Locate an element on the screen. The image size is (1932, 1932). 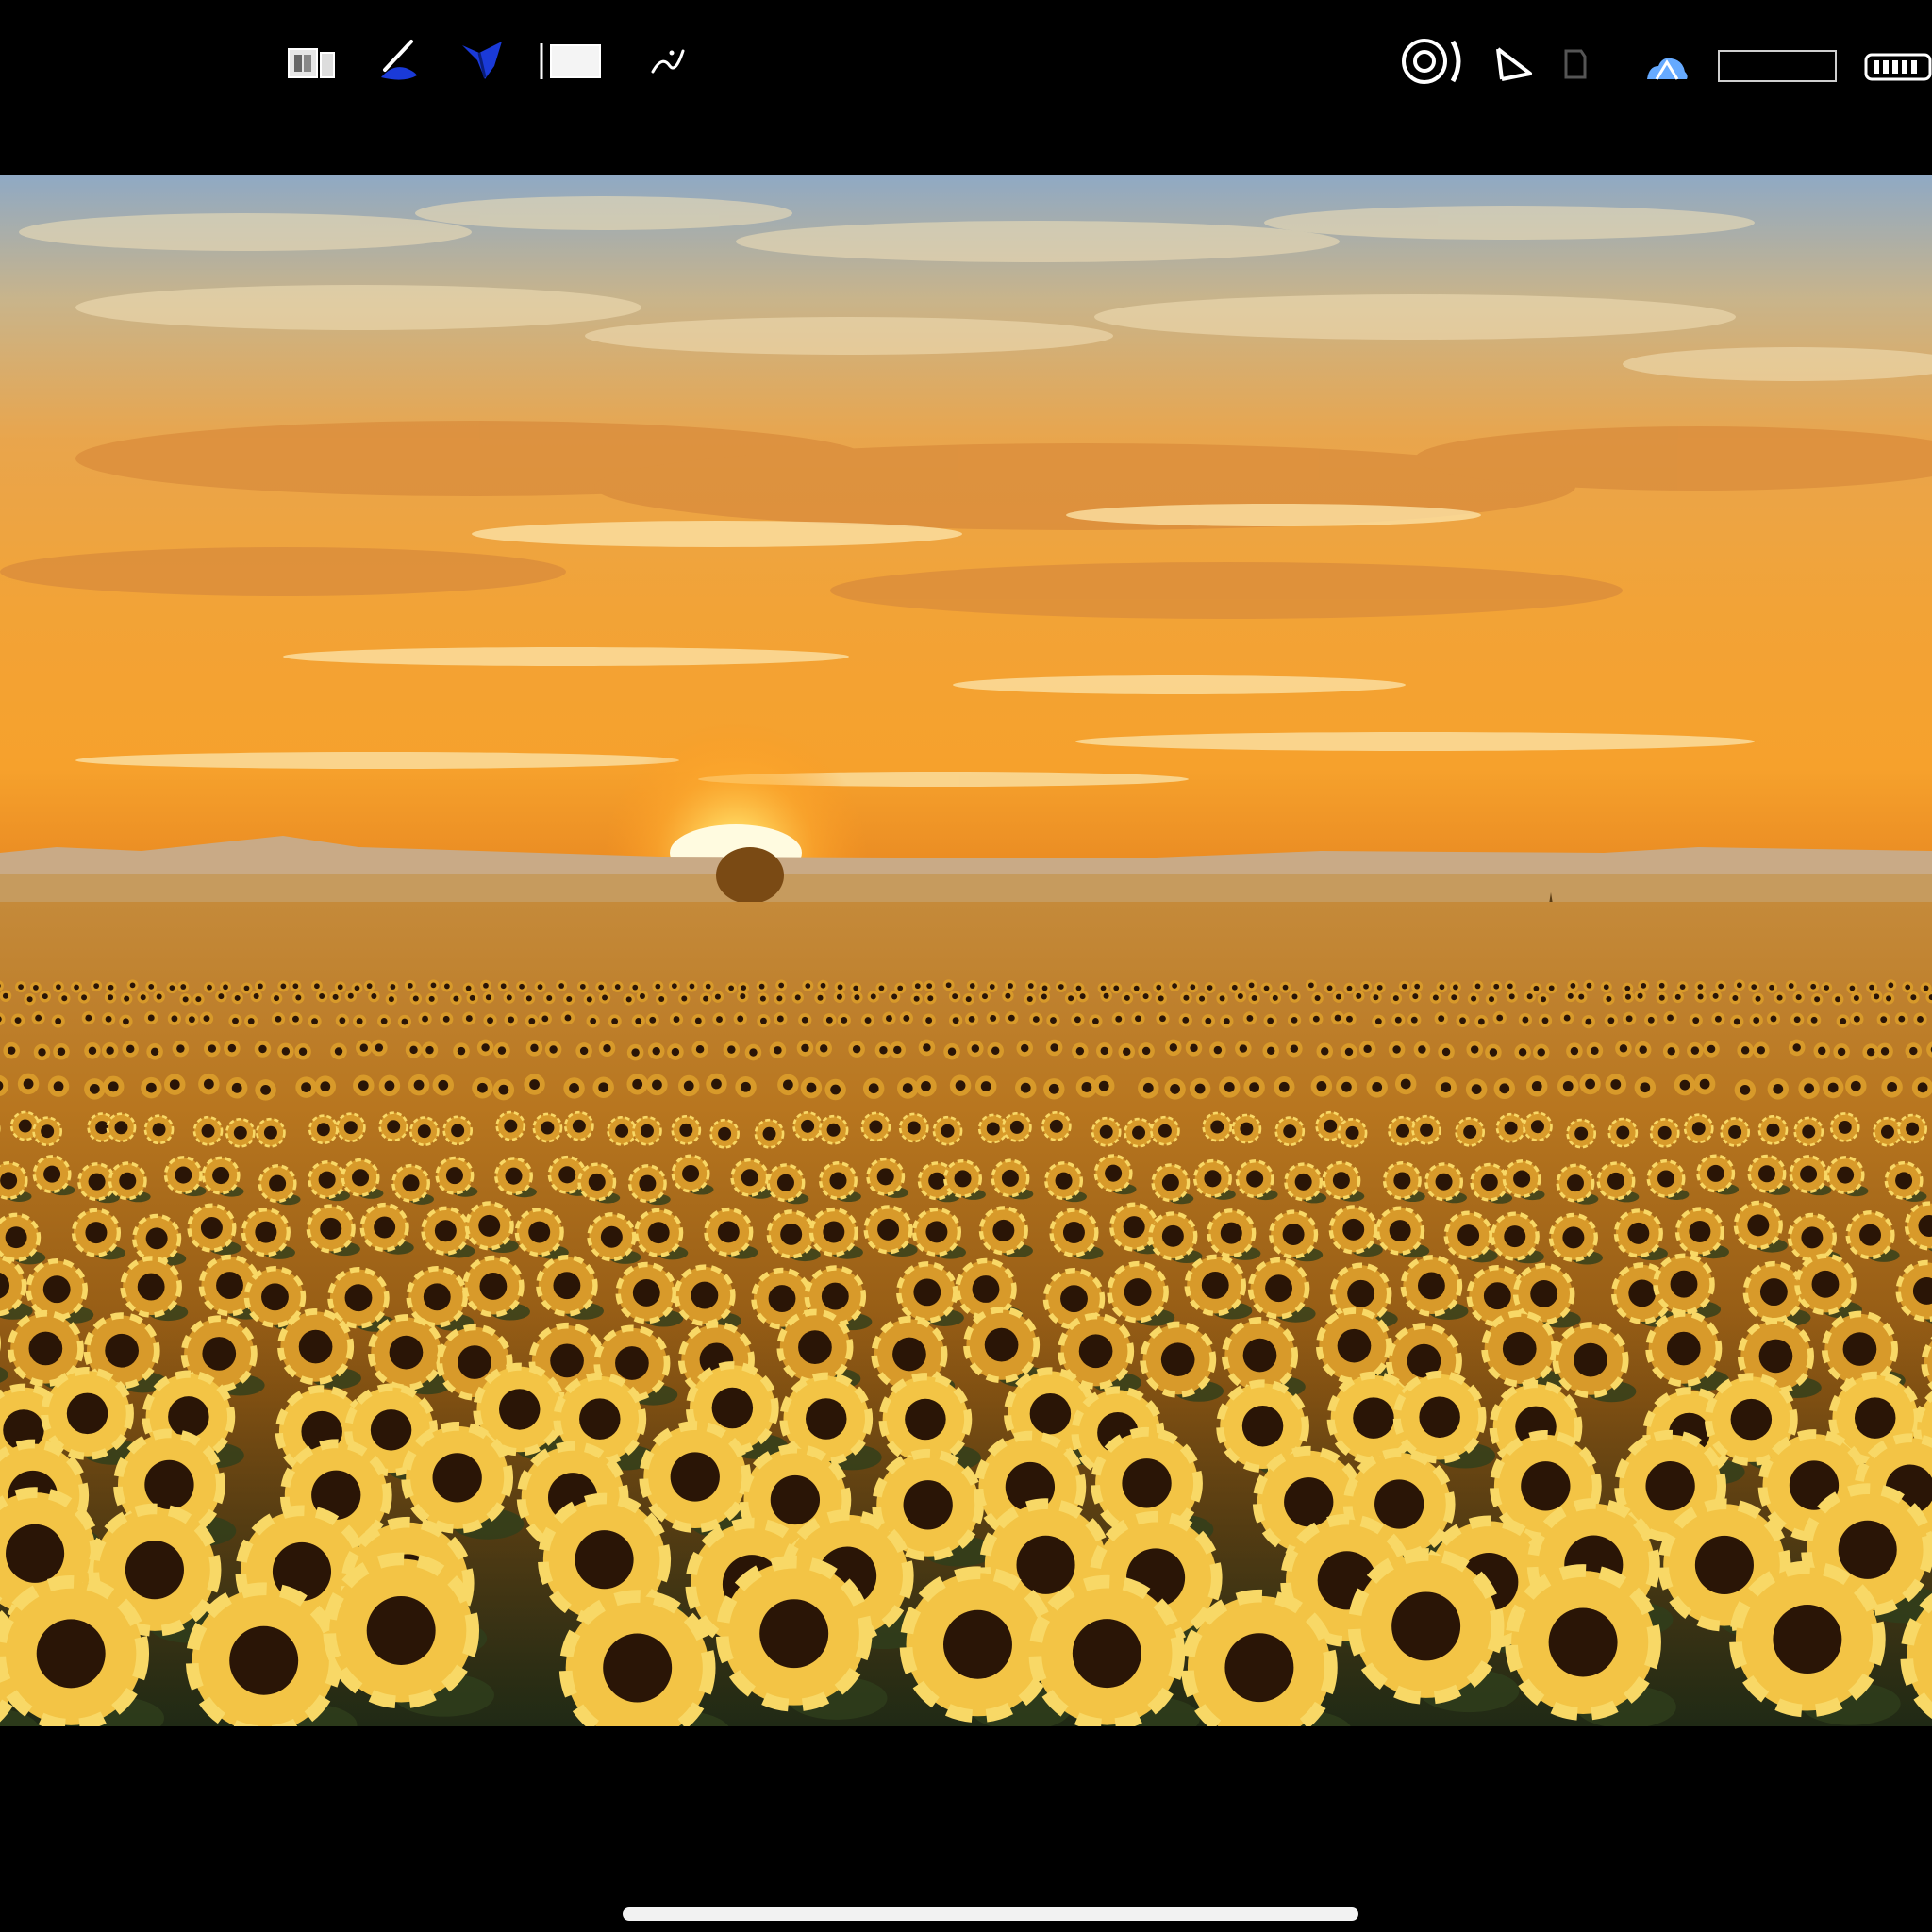
camera-icon is located at coordinates (1433, 62).